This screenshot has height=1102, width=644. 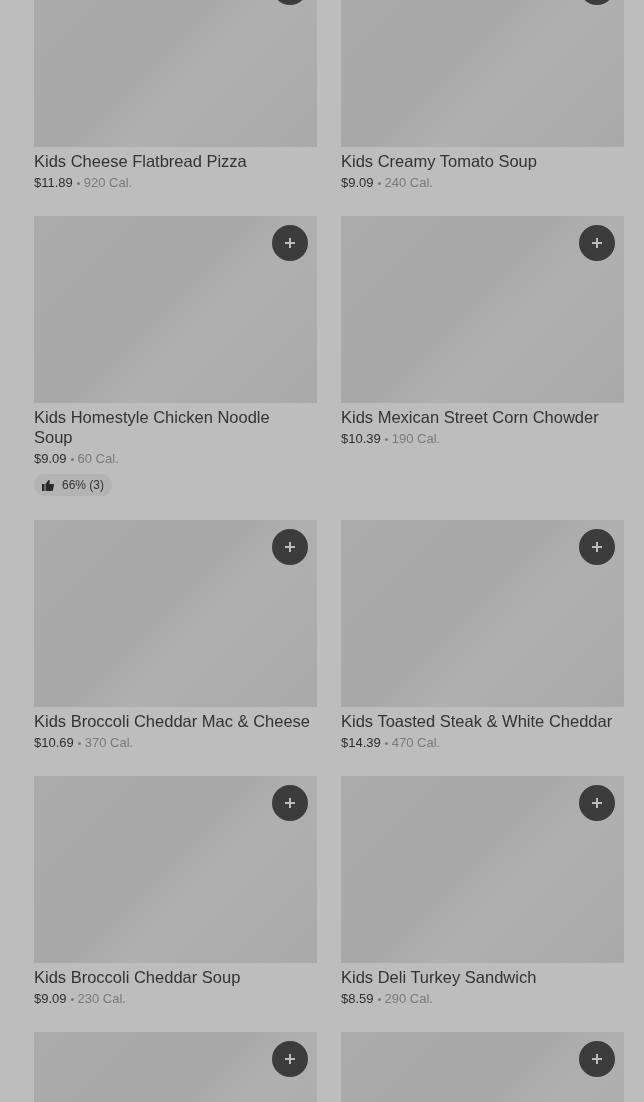 What do you see at coordinates (357, 999) in the screenshot?
I see `item-price: $8.59` at bounding box center [357, 999].